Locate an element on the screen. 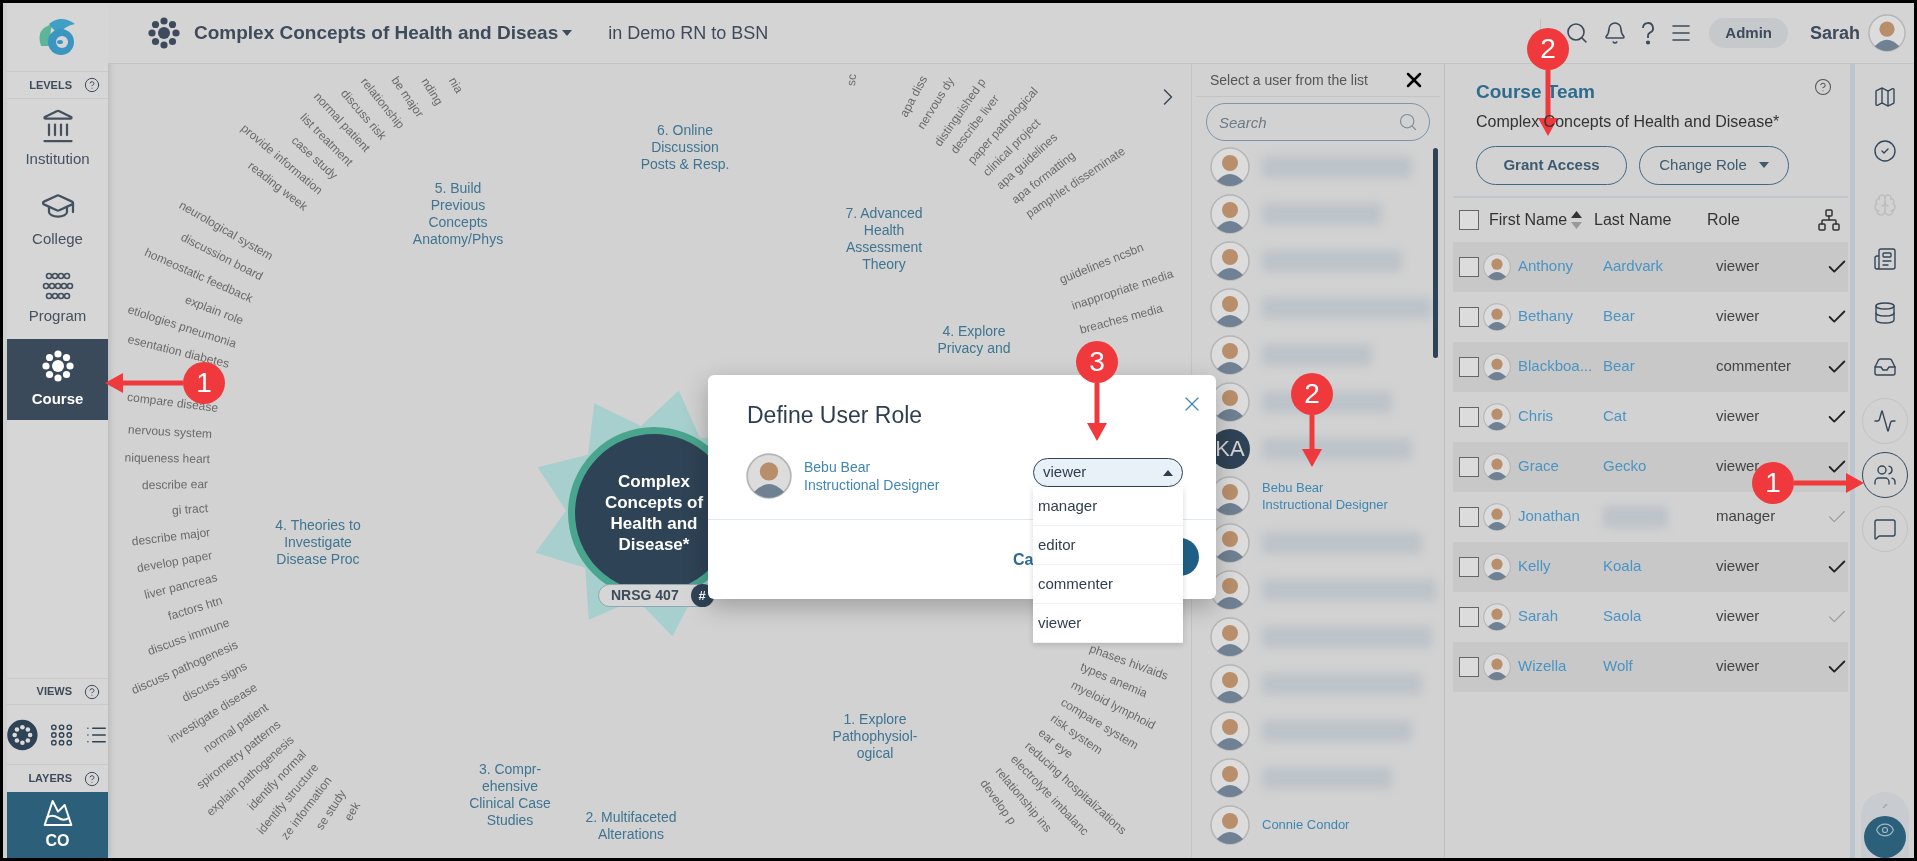  topic-label: 4. Explore Privacy and is located at coordinates (974, 340).